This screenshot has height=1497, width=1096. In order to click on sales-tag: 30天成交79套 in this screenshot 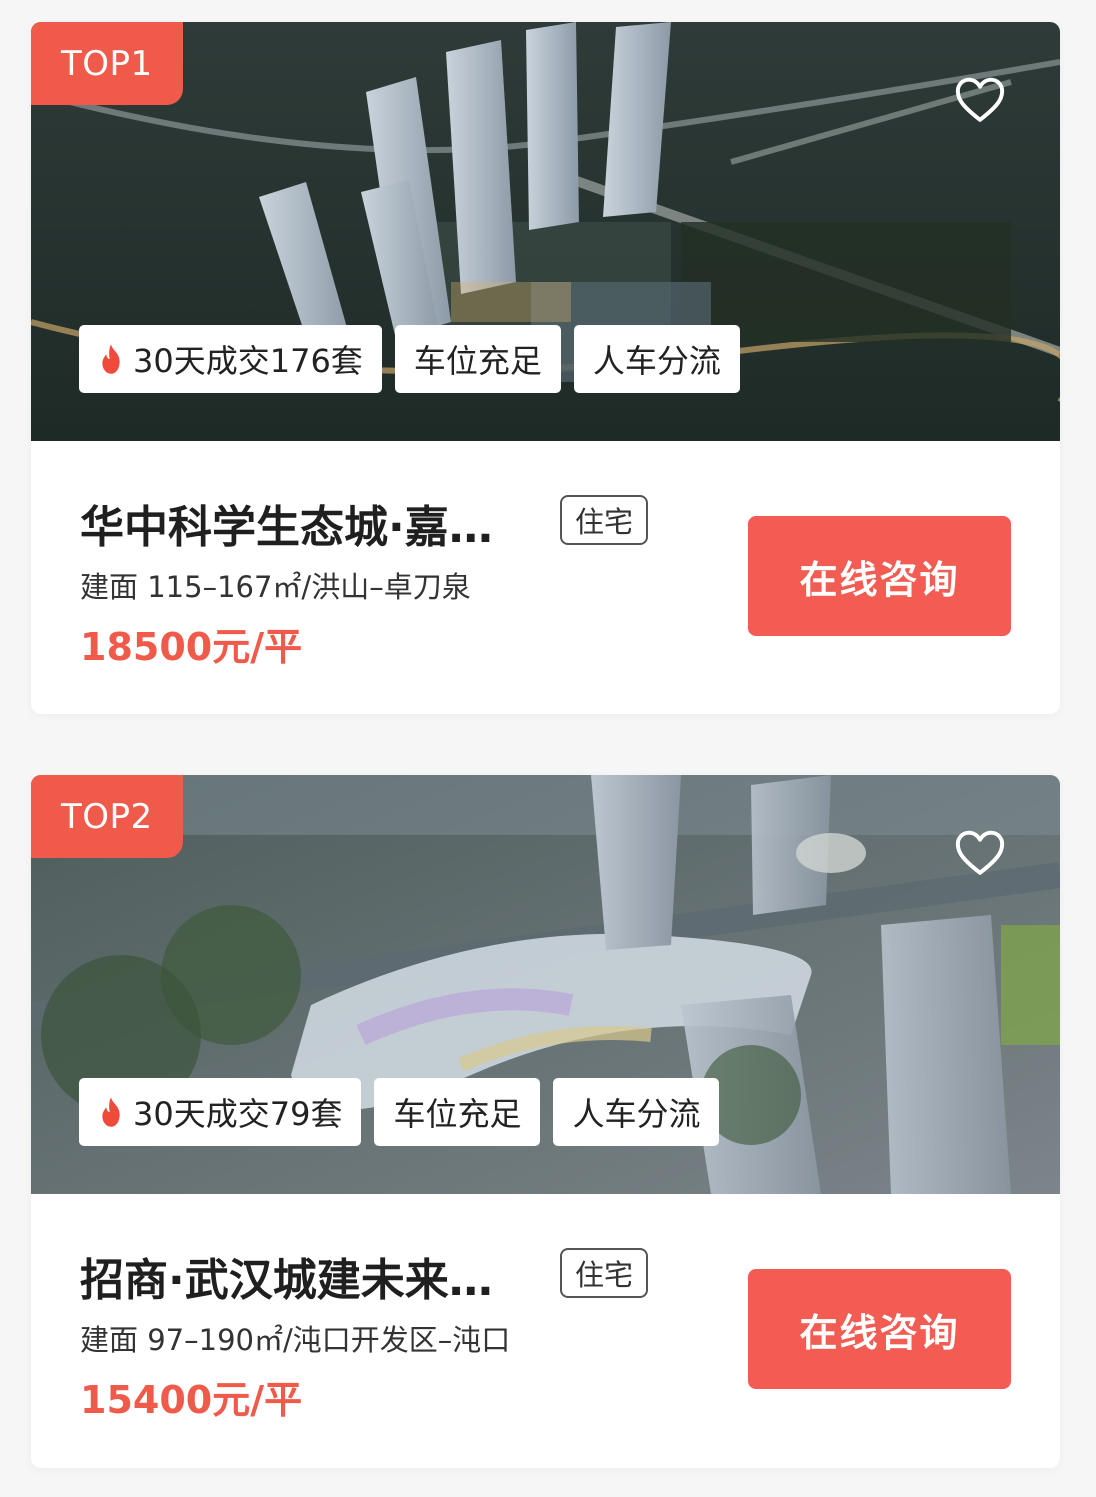, I will do `click(220, 1112)`.